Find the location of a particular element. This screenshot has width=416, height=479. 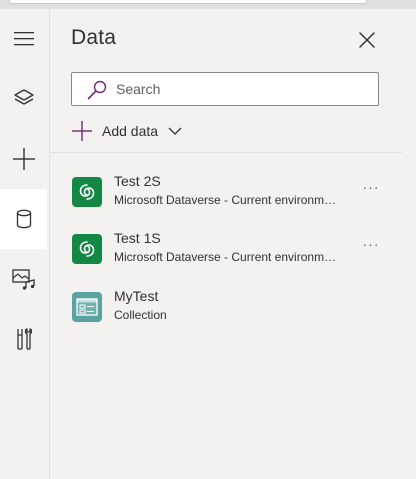

divider is located at coordinates (226, 152).